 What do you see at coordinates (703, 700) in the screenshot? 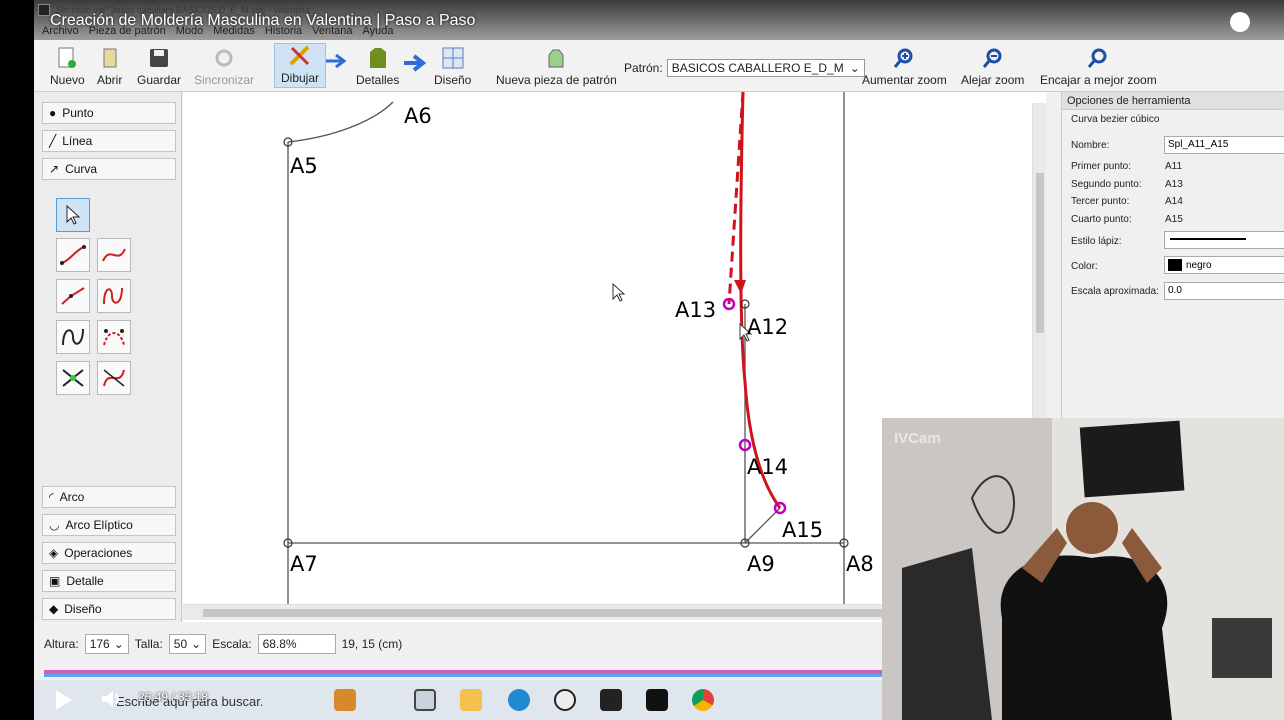
I see `chrome-icon` at bounding box center [703, 700].